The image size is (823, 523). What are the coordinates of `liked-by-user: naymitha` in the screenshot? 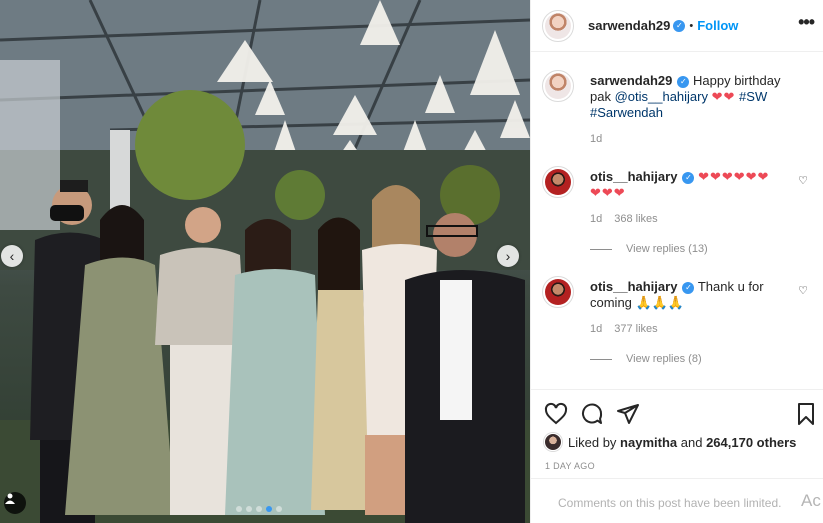 It's located at (648, 442).